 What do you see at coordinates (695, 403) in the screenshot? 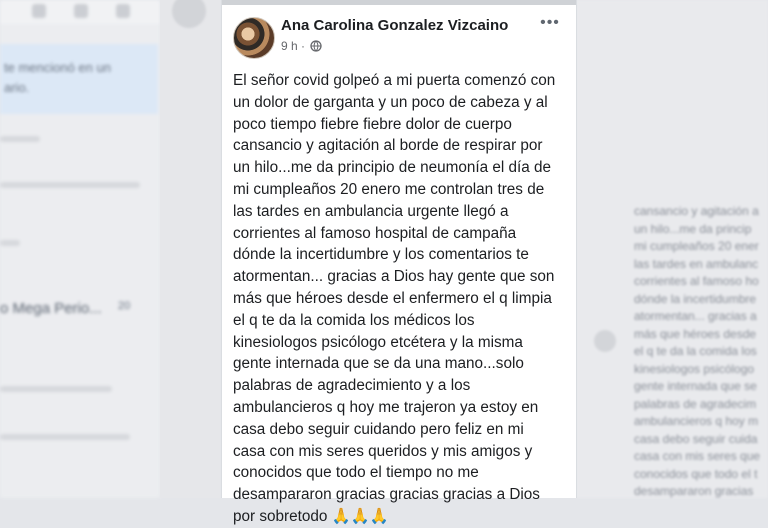
I see `background-post-line: palabras de agradecim` at bounding box center [695, 403].